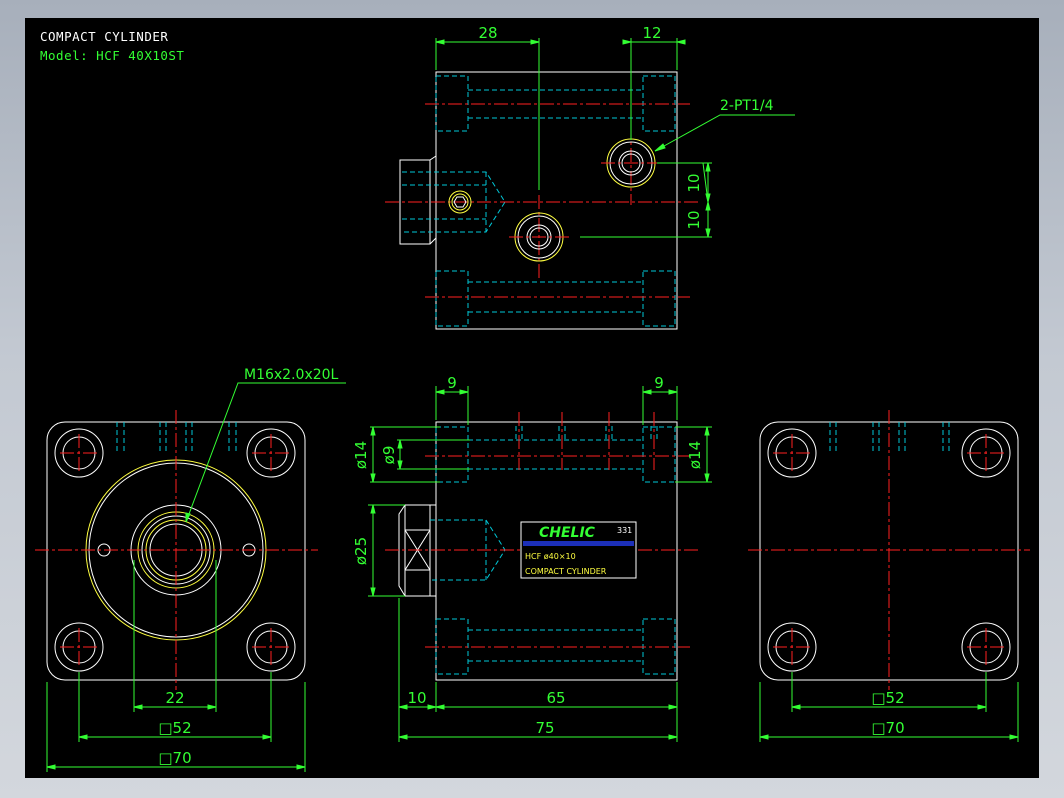  What do you see at coordinates (291, 375) in the screenshot?
I see `thread-callout: M16x2.0x20L` at bounding box center [291, 375].